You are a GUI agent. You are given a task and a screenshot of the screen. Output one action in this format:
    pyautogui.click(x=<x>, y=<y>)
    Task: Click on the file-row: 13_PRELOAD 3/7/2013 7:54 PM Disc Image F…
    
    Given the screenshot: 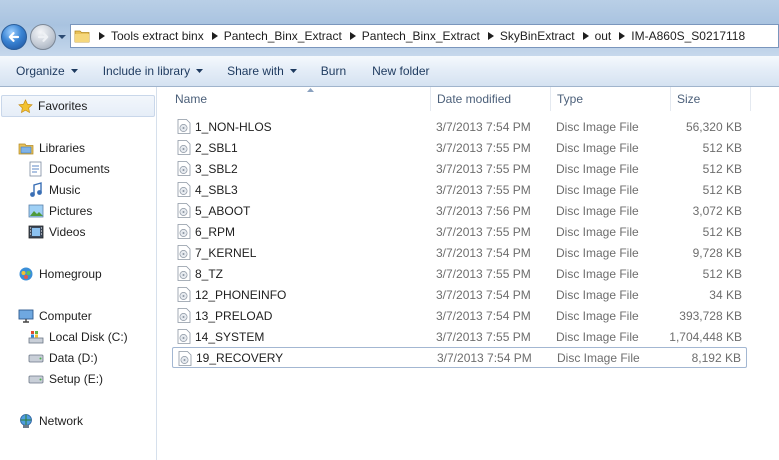 What is the action you would take?
    pyautogui.click(x=459, y=315)
    